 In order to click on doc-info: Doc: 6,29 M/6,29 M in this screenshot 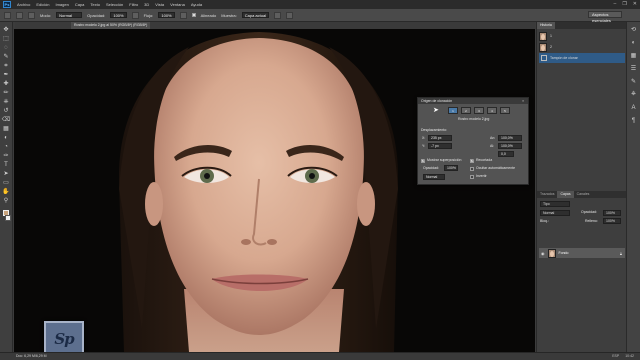, I will do `click(31, 356)`.